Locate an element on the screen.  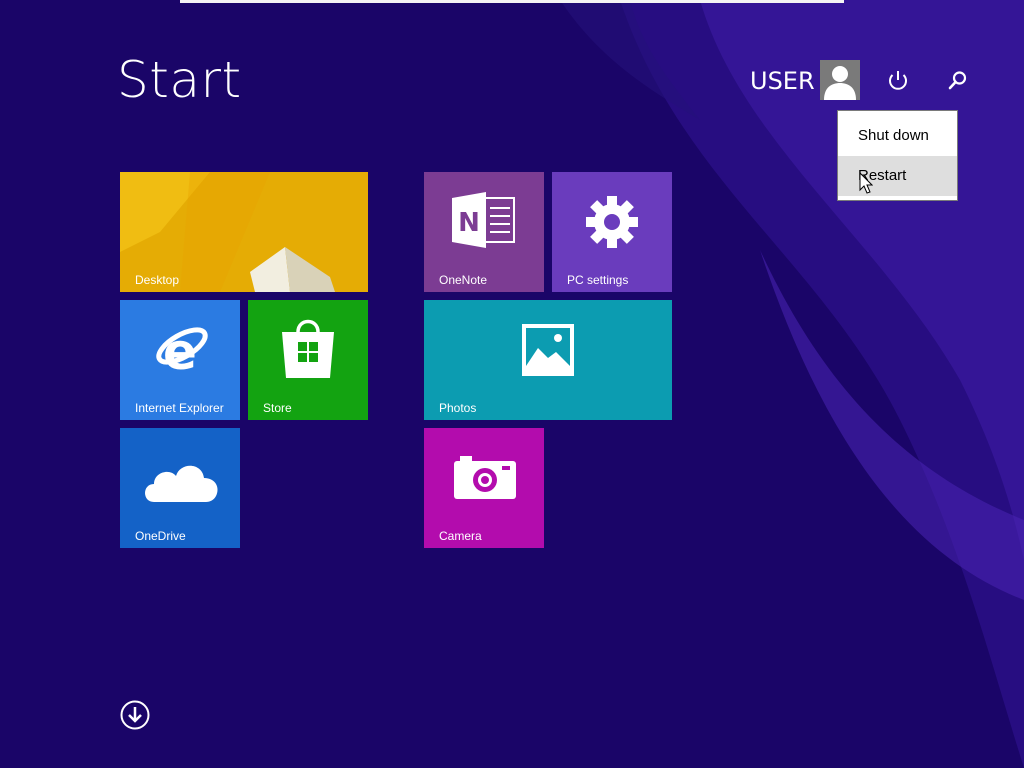
tile-internet-explorer: e Internet Explorer is located at coordinates (180, 360).